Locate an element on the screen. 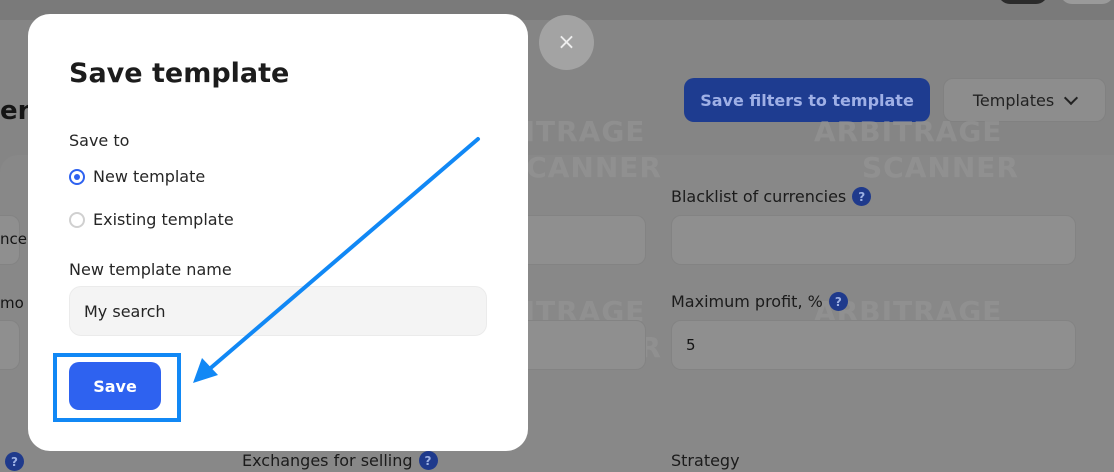  templates-dropdown: Templates is located at coordinates (1024, 100).